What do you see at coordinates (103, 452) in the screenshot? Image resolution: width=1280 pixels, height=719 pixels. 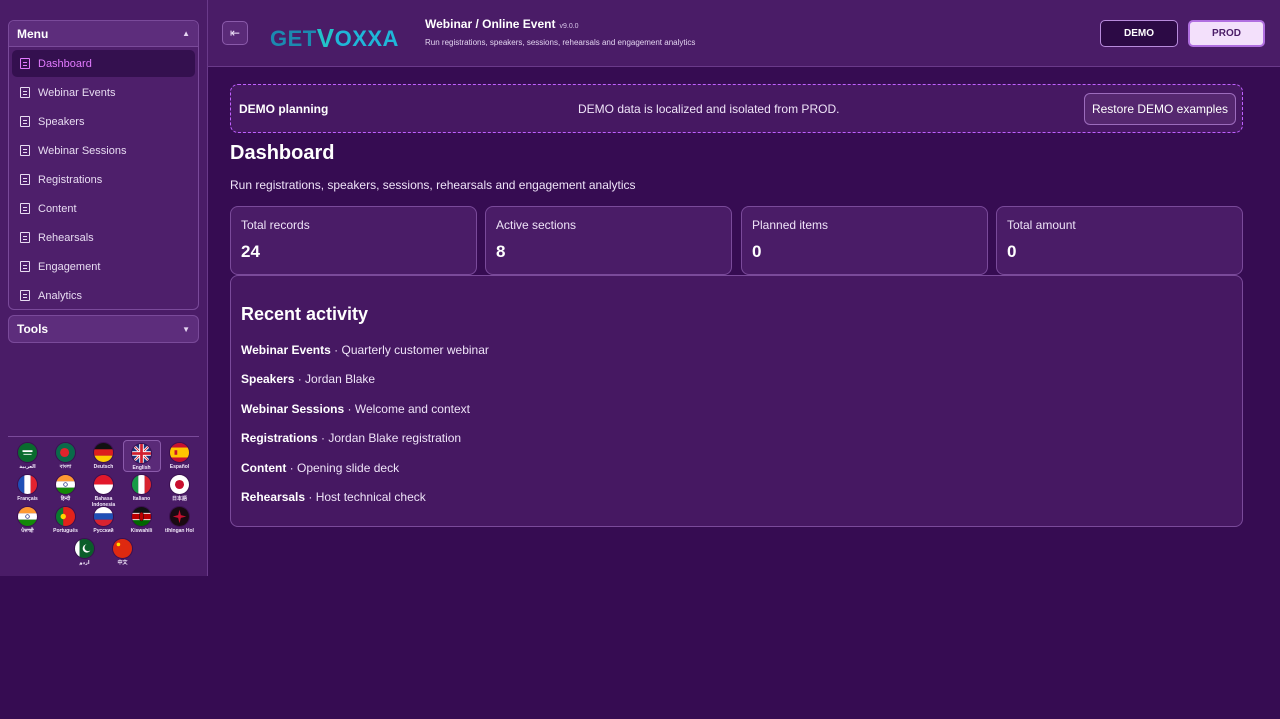 I see `germany-flag-icon` at bounding box center [103, 452].